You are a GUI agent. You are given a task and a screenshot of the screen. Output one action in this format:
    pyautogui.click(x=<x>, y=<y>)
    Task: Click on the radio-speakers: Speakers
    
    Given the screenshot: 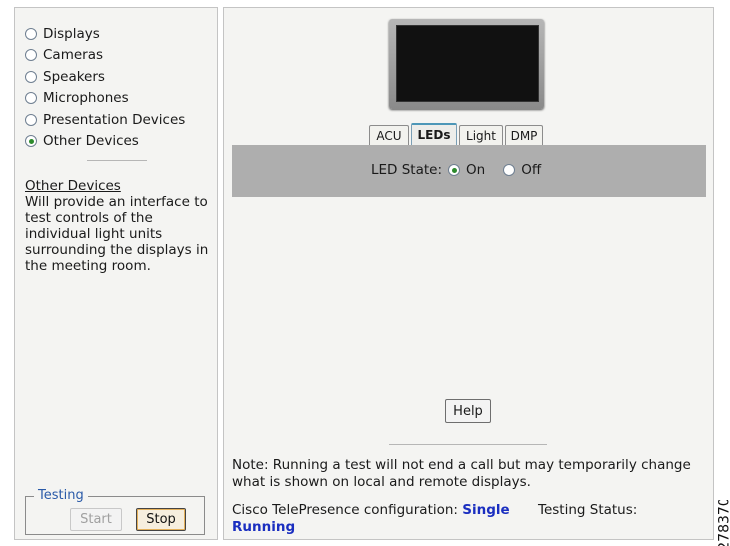 What is the action you would take?
    pyautogui.click(x=105, y=77)
    